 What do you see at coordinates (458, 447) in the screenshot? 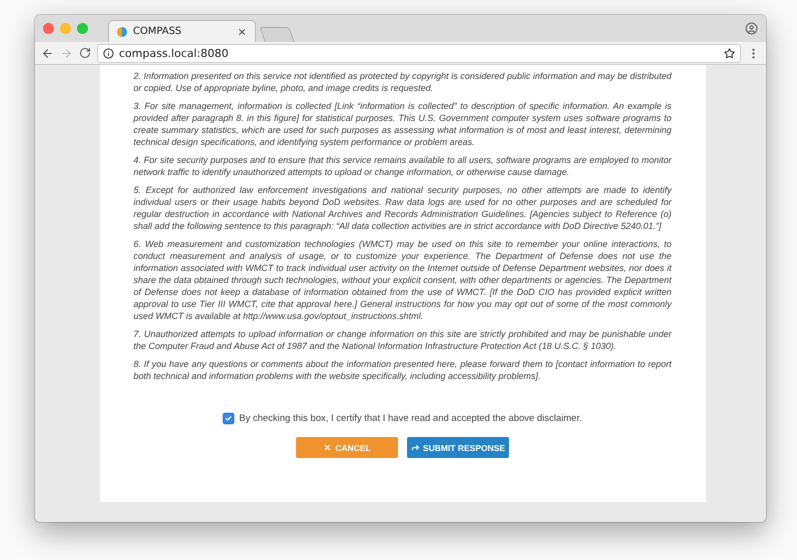
I see `submit-button: SUBMIT RESPONSE` at bounding box center [458, 447].